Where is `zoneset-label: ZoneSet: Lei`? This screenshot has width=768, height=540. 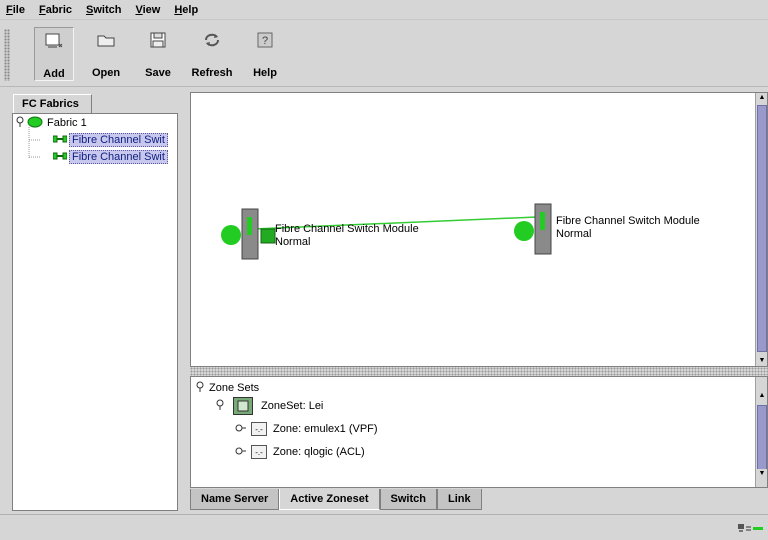 zoneset-label: ZoneSet: Lei is located at coordinates (292, 406).